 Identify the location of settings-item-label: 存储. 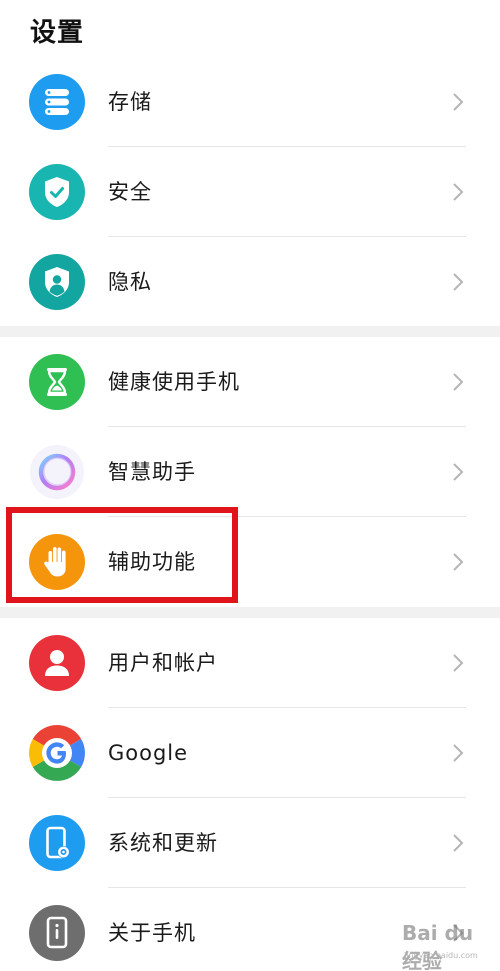
(130, 102).